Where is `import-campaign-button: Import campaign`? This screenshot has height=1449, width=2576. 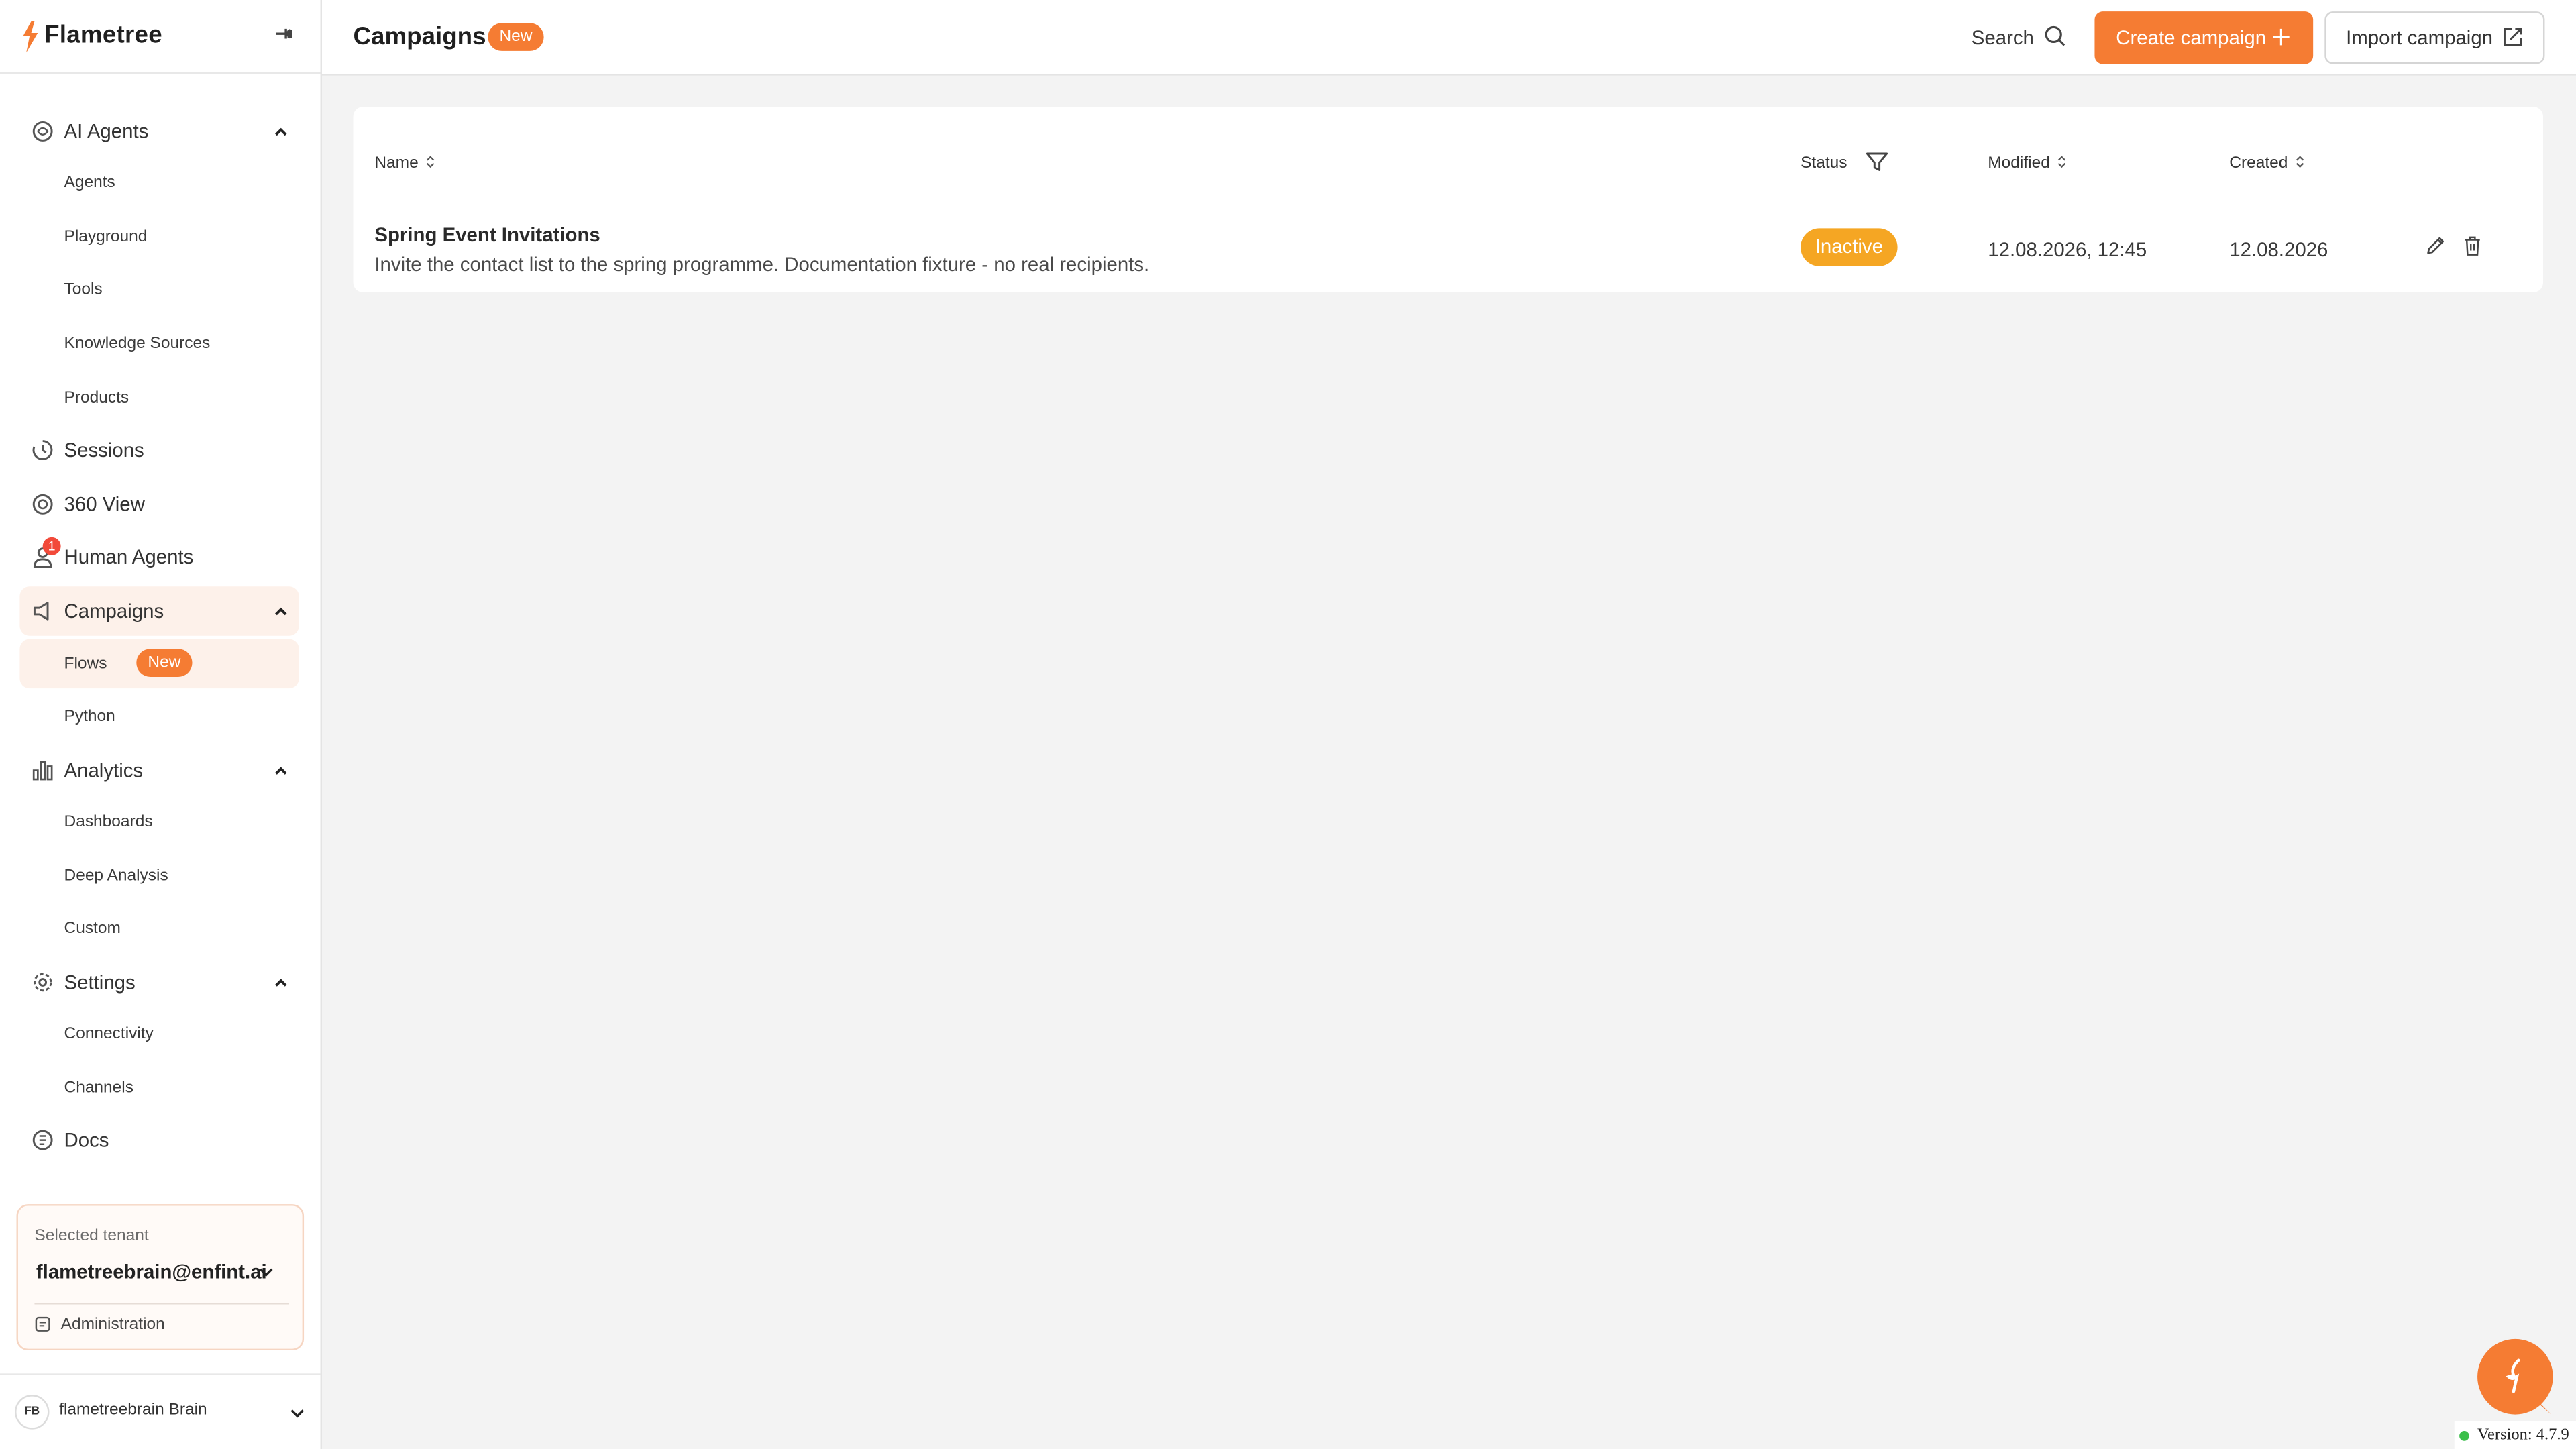 import-campaign-button: Import campaign is located at coordinates (2434, 37).